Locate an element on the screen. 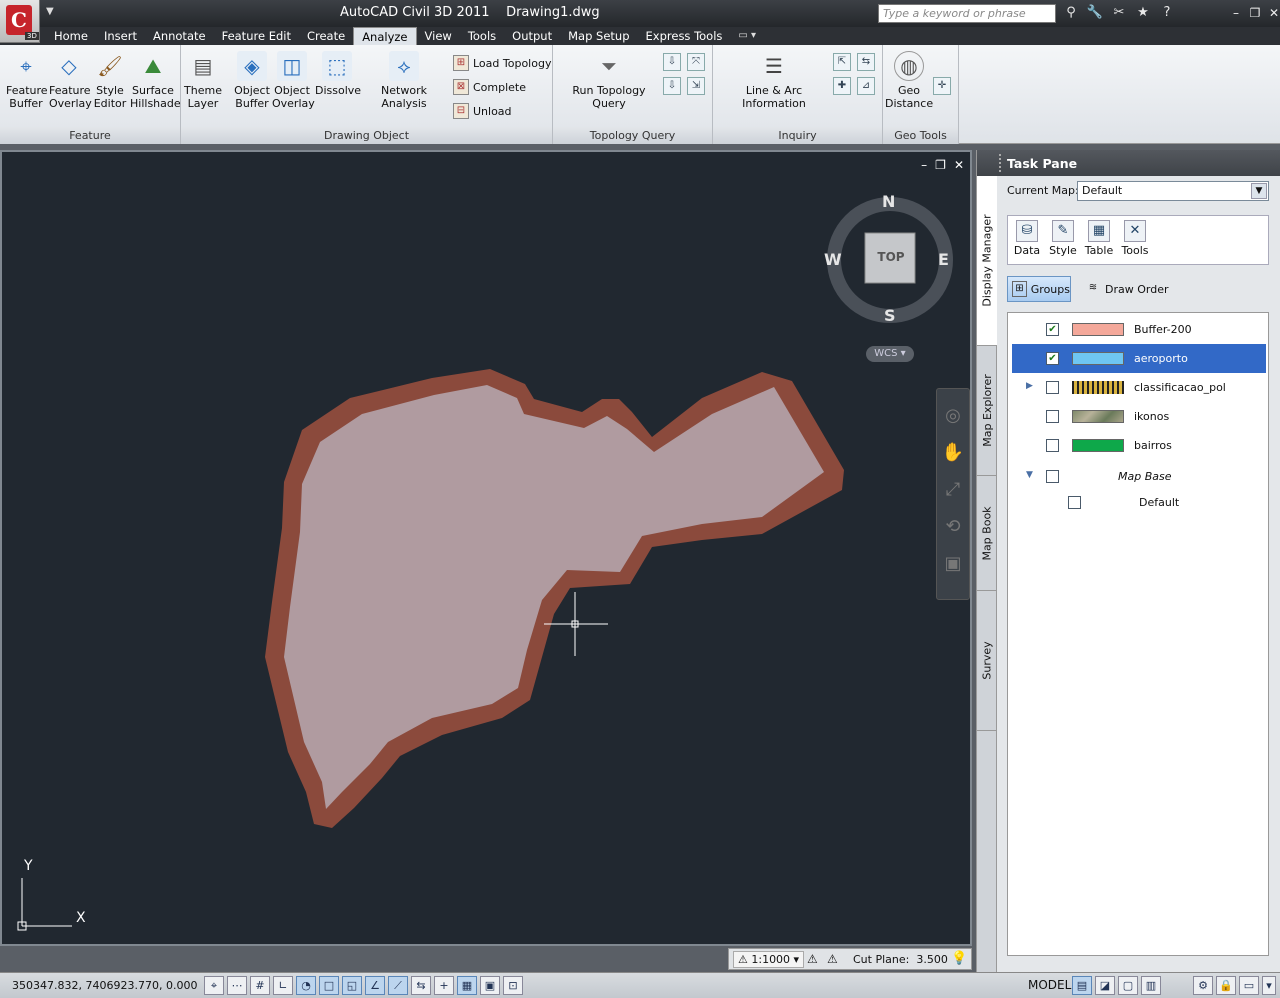 This screenshot has width=1280, height=998. model-space-label: MODEL is located at coordinates (1049, 985).